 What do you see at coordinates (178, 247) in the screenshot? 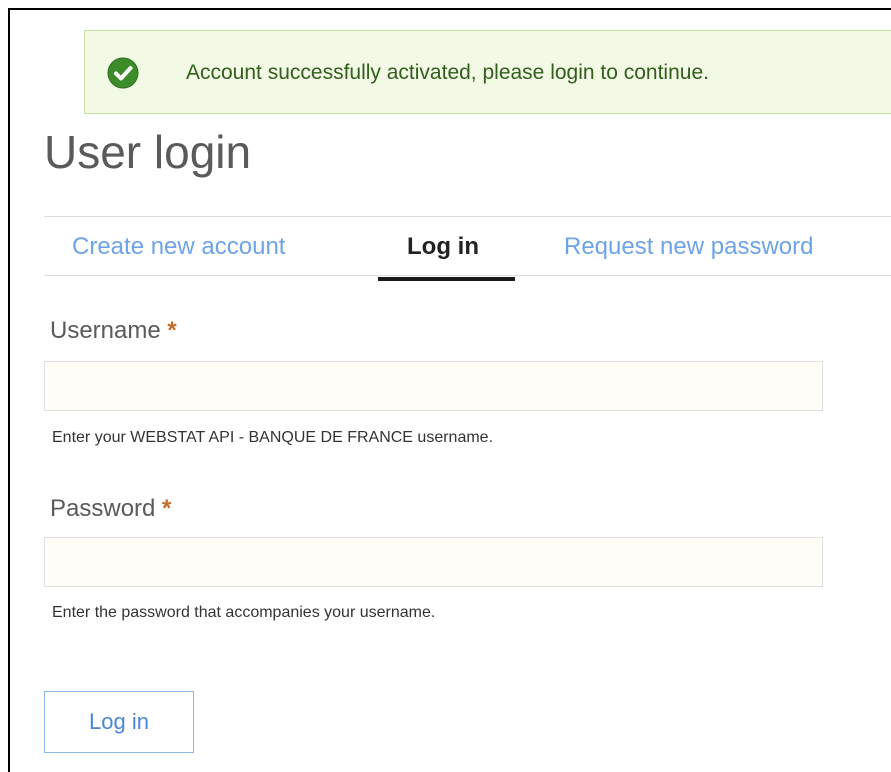
I see `tab-create-new-account: Create new account` at bounding box center [178, 247].